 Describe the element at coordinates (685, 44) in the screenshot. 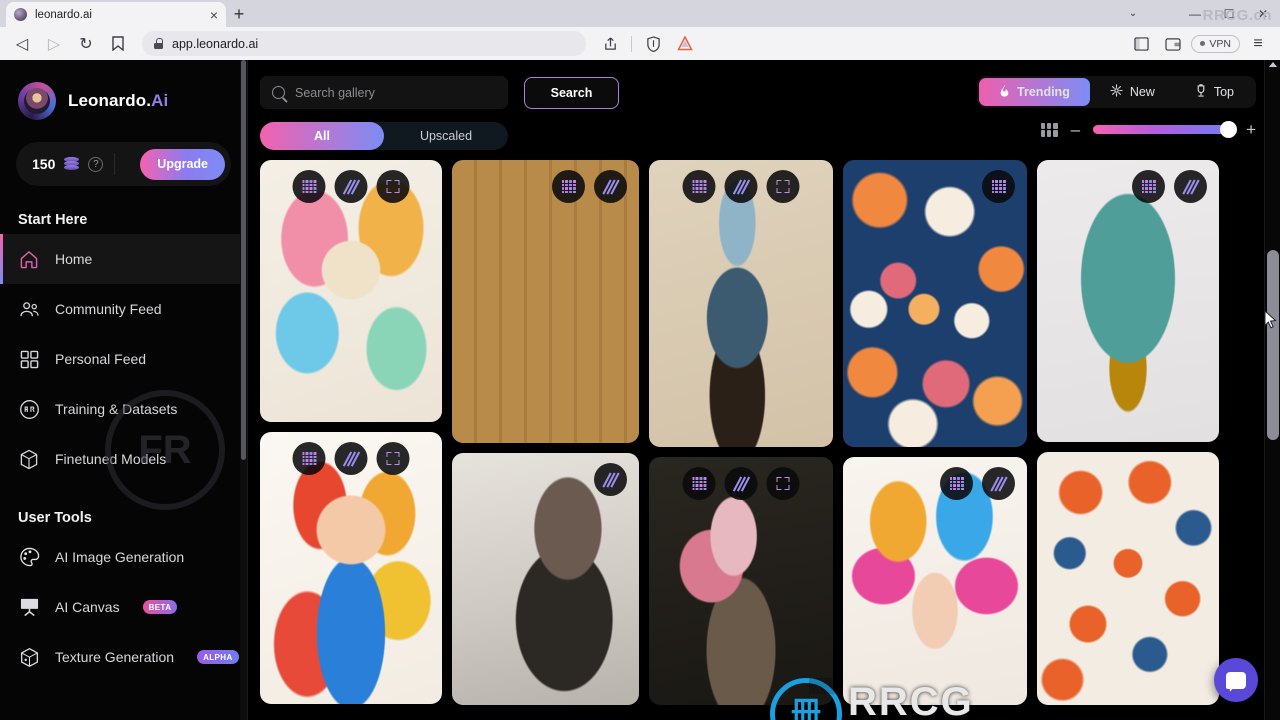

I see `brave-logo-icon` at that location.